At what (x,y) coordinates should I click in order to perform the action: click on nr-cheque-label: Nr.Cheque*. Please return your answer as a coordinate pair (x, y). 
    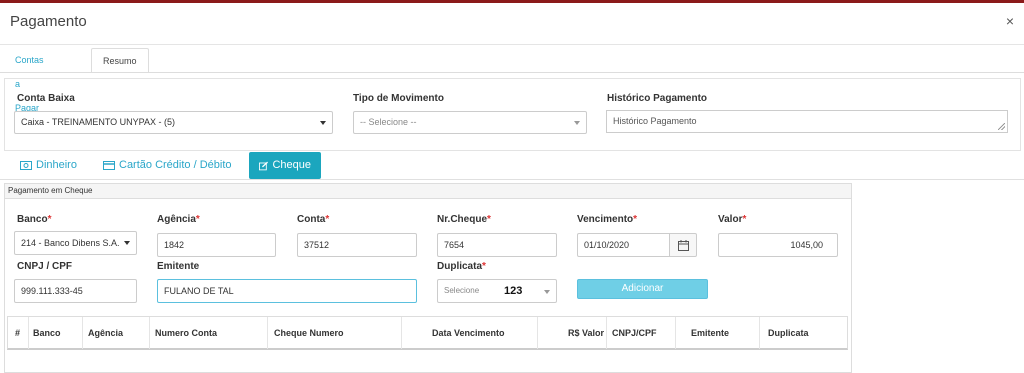
    Looking at the image, I should click on (464, 219).